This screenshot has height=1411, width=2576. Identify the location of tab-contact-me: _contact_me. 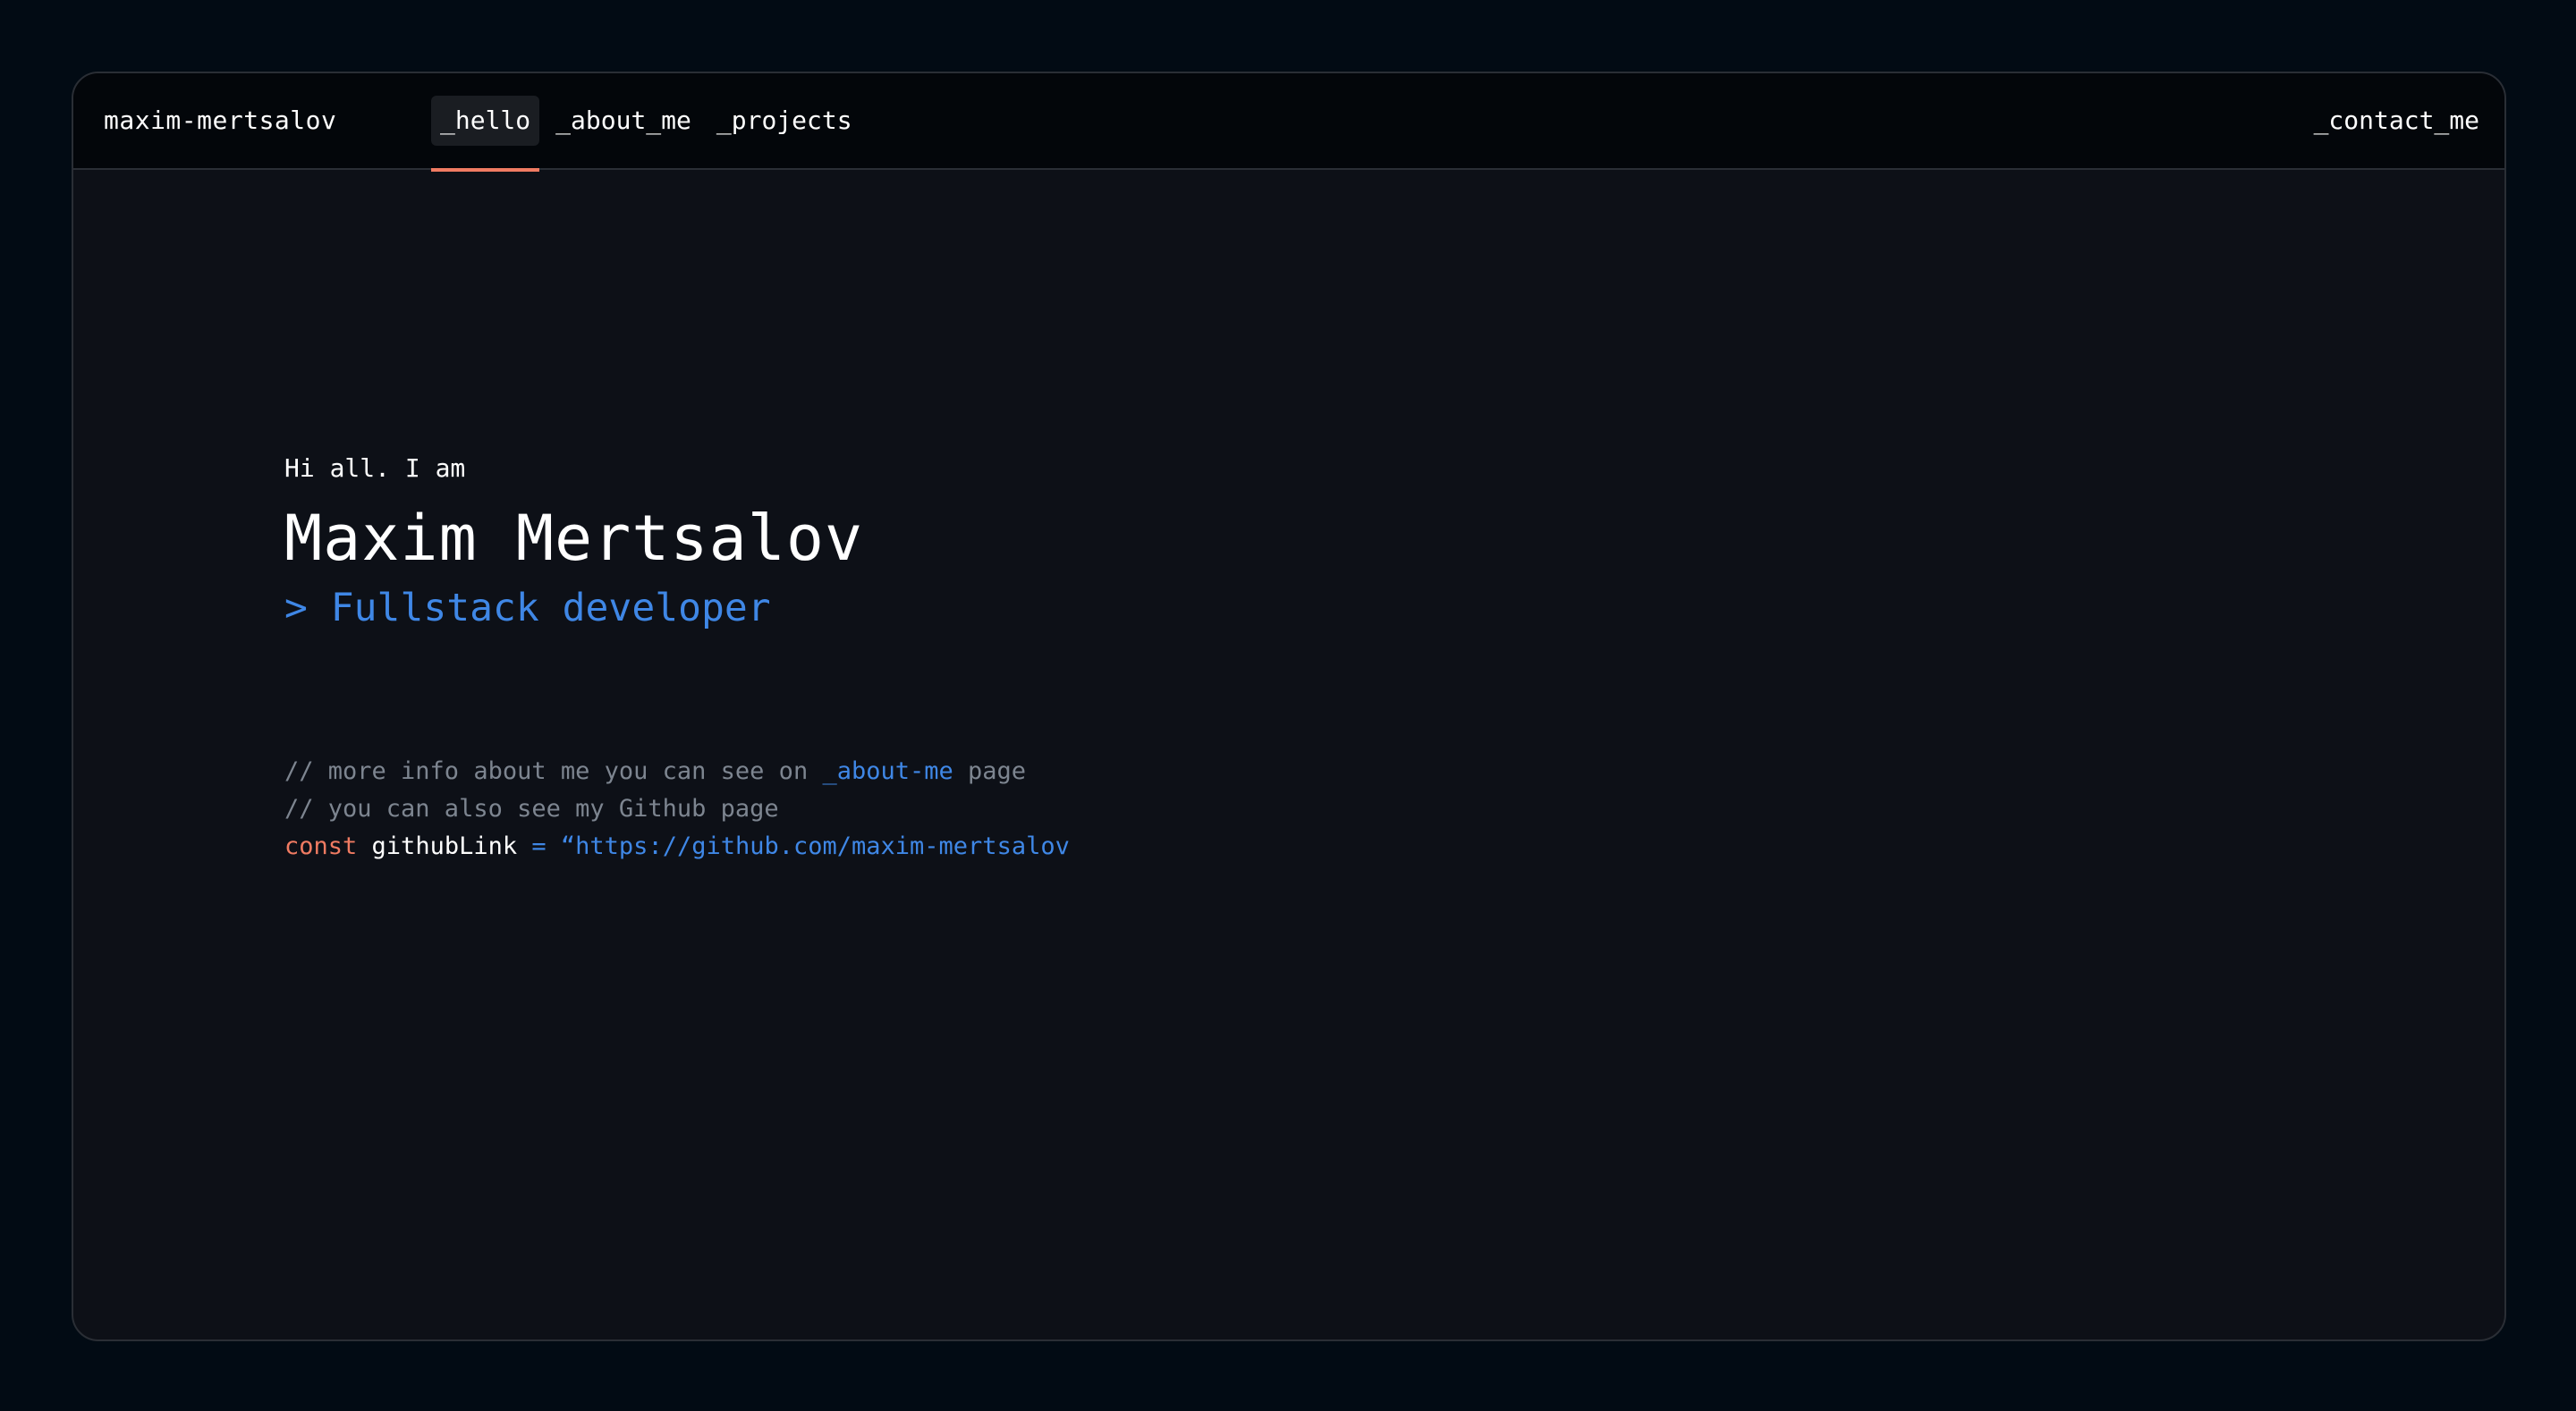
(2396, 120).